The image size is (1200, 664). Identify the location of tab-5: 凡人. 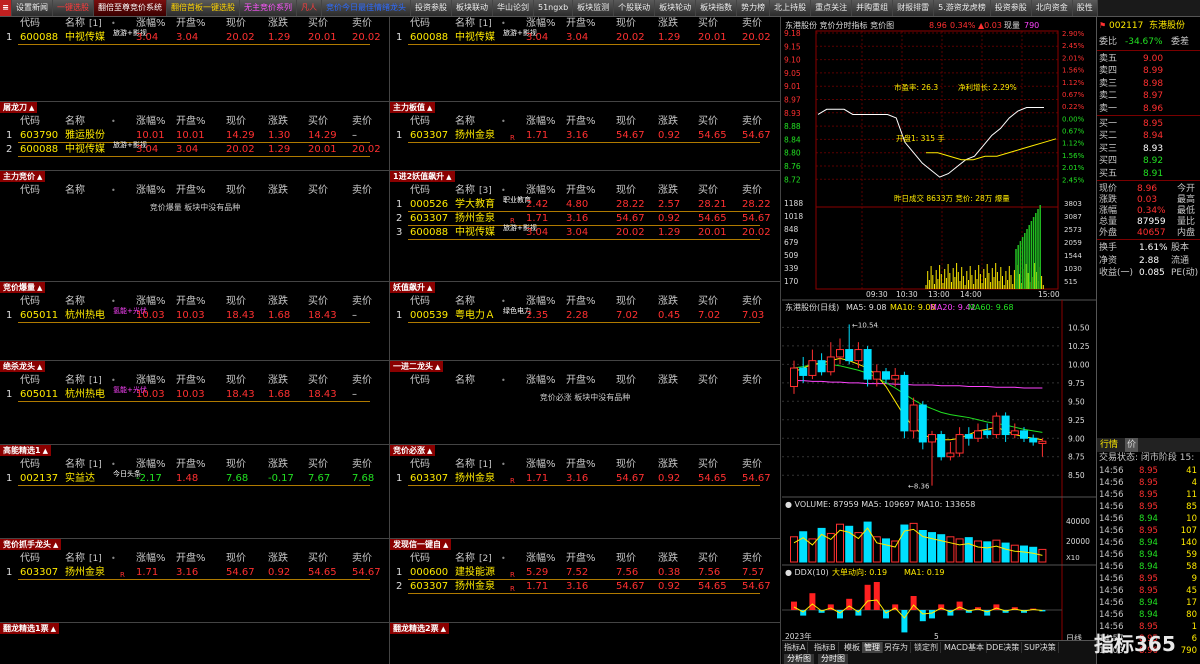
(309, 8).